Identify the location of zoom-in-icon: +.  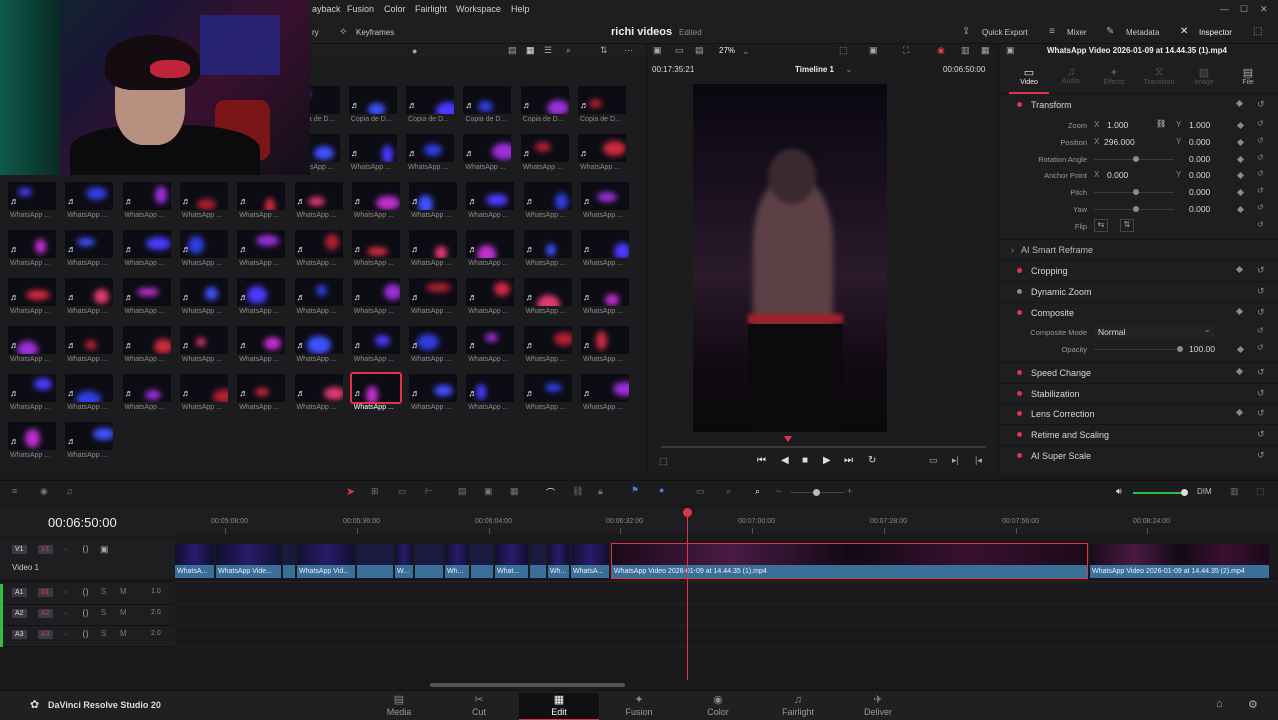
(849, 491).